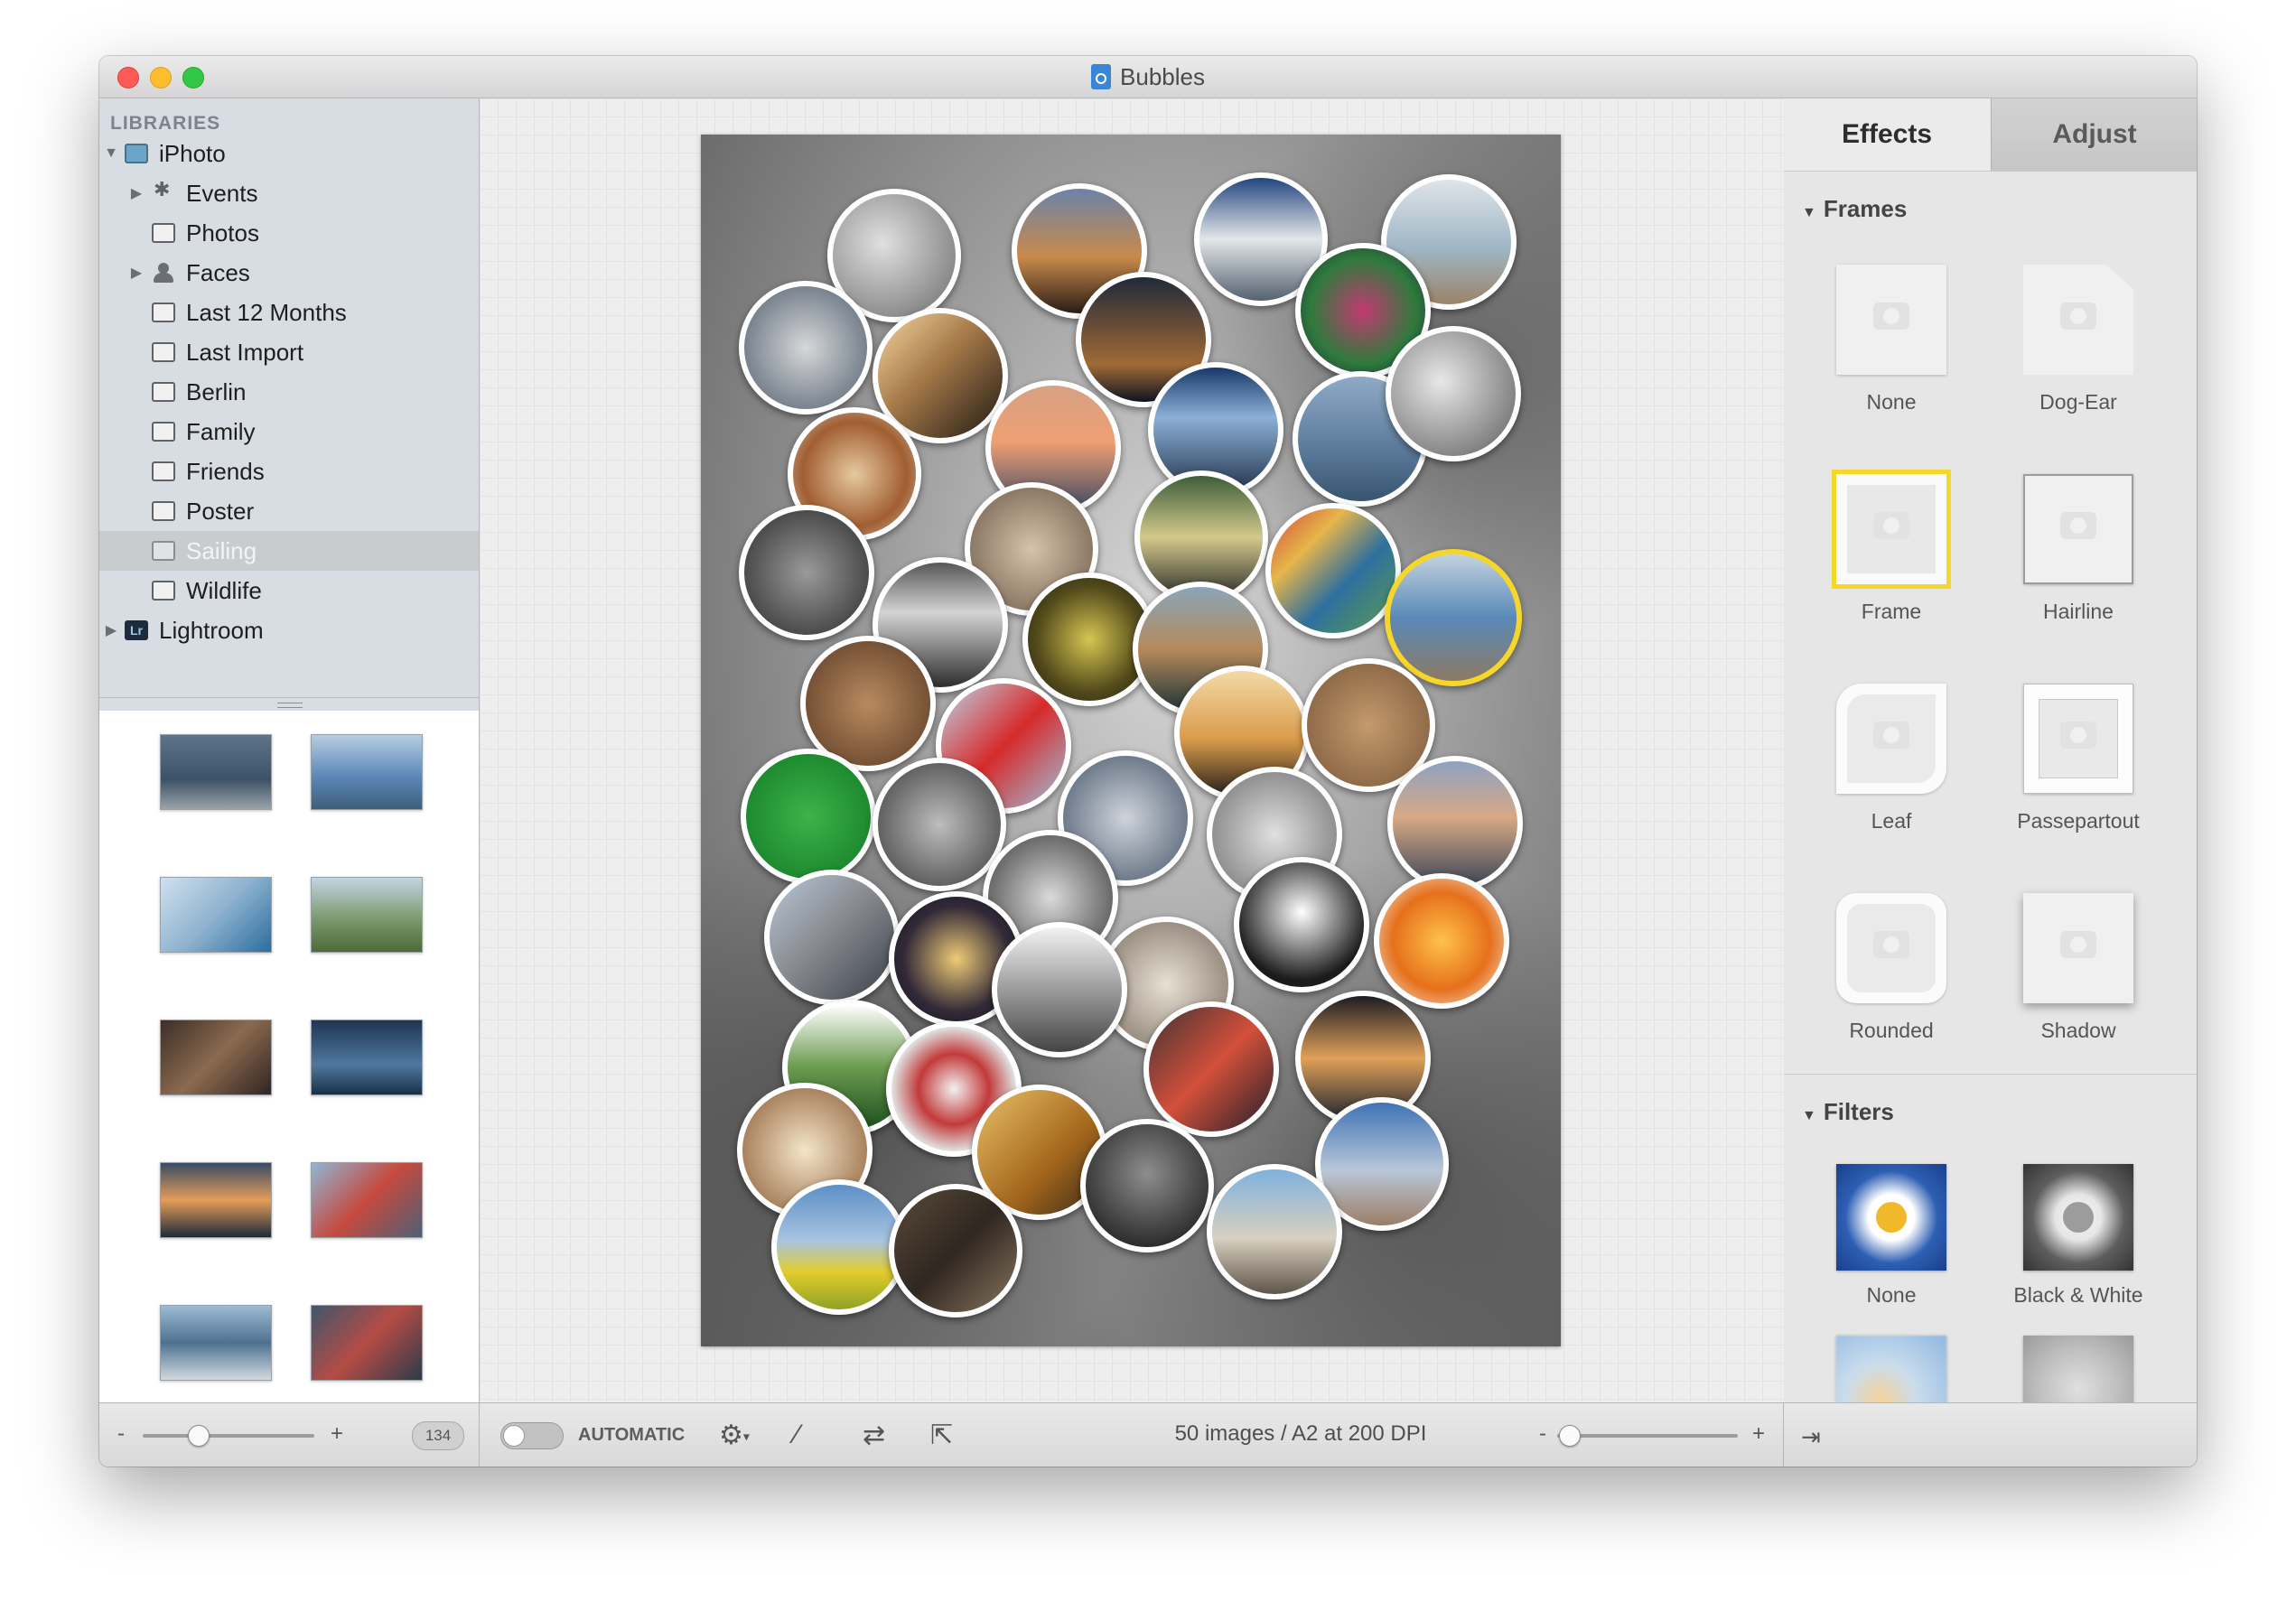 This screenshot has height=1611, width=2296. Describe the element at coordinates (289, 193) in the screenshot. I see `sidebar-item-events: ▶ Events` at that location.